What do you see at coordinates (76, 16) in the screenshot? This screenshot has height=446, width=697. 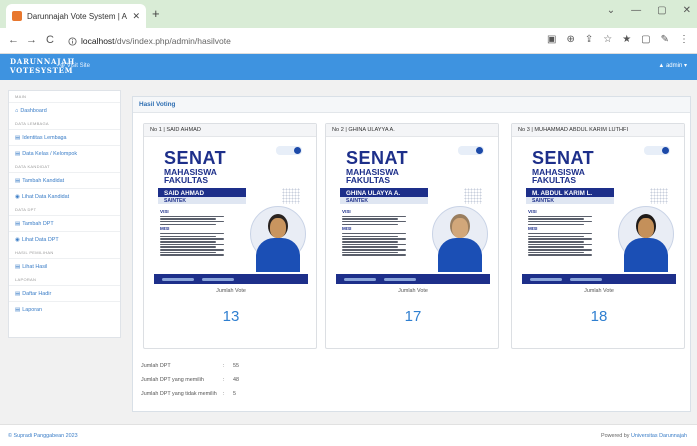 I see `browser-tab: Darunnajah Vote System | Admi ✕` at bounding box center [76, 16].